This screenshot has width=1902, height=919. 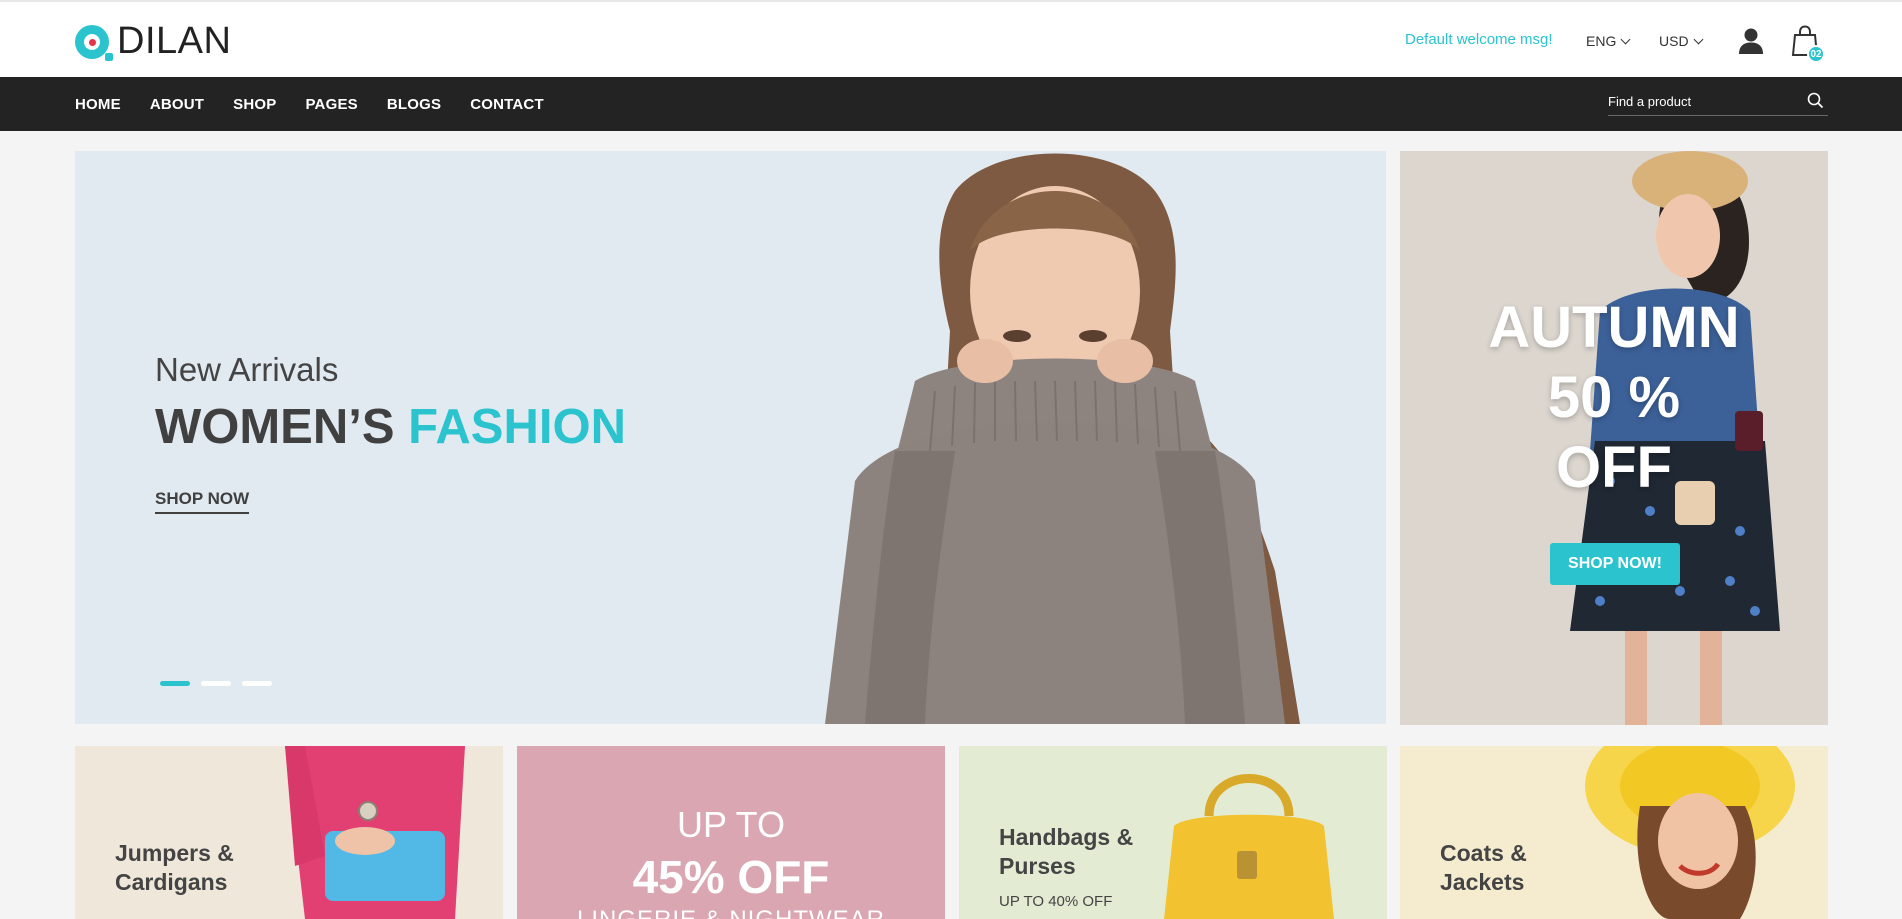 What do you see at coordinates (174, 853) in the screenshot?
I see `jumpers-title-line1: Jumpers &` at bounding box center [174, 853].